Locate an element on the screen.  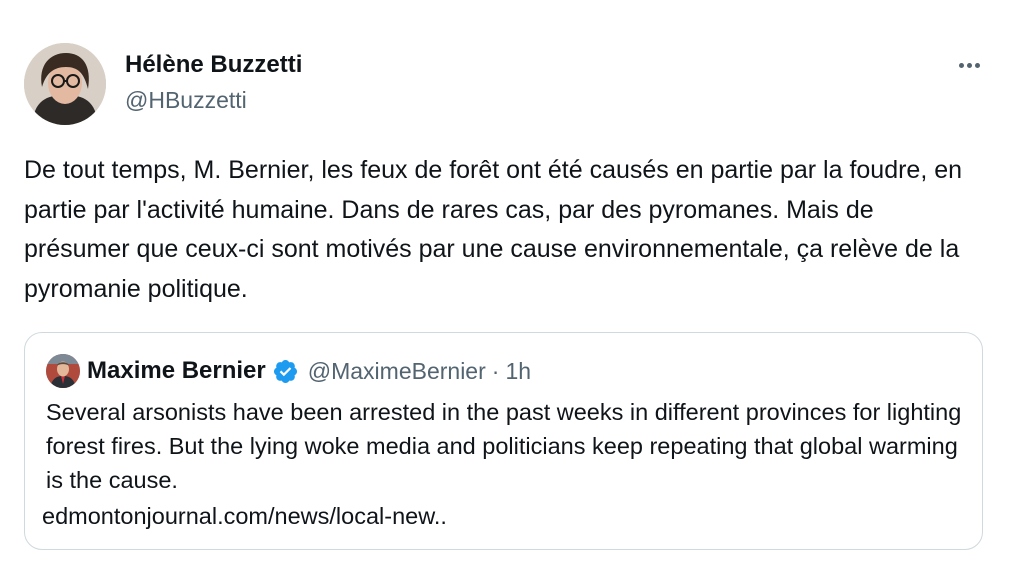
quoted-author-avatar is located at coordinates (63, 371).